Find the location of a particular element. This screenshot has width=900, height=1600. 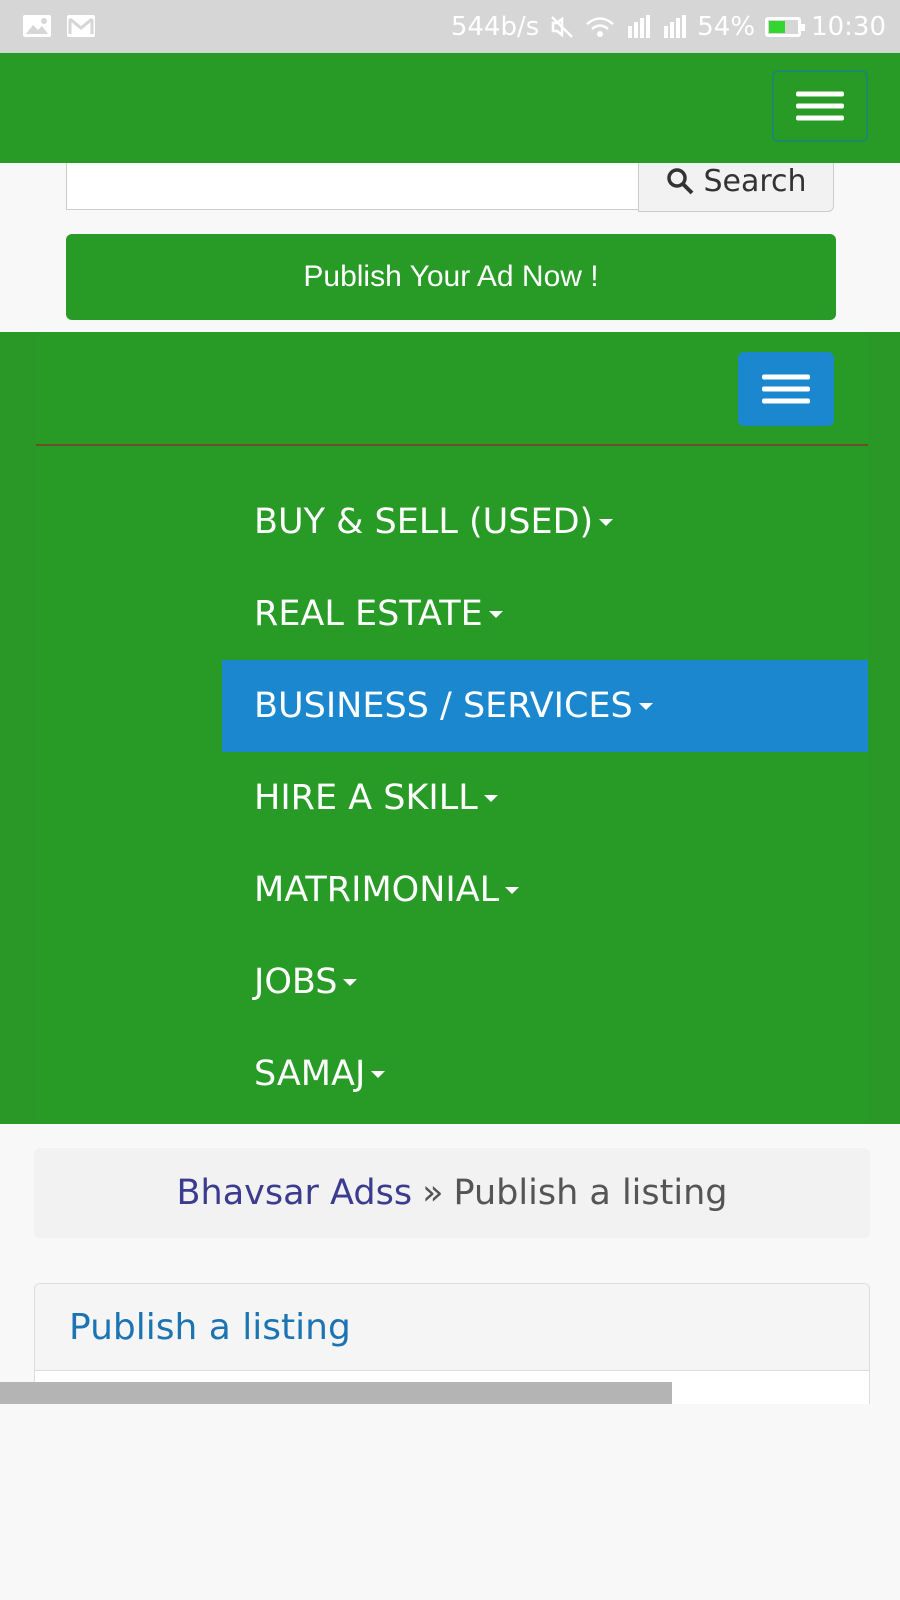

breadcrumb-current: Publish a listing is located at coordinates (590, 1193).